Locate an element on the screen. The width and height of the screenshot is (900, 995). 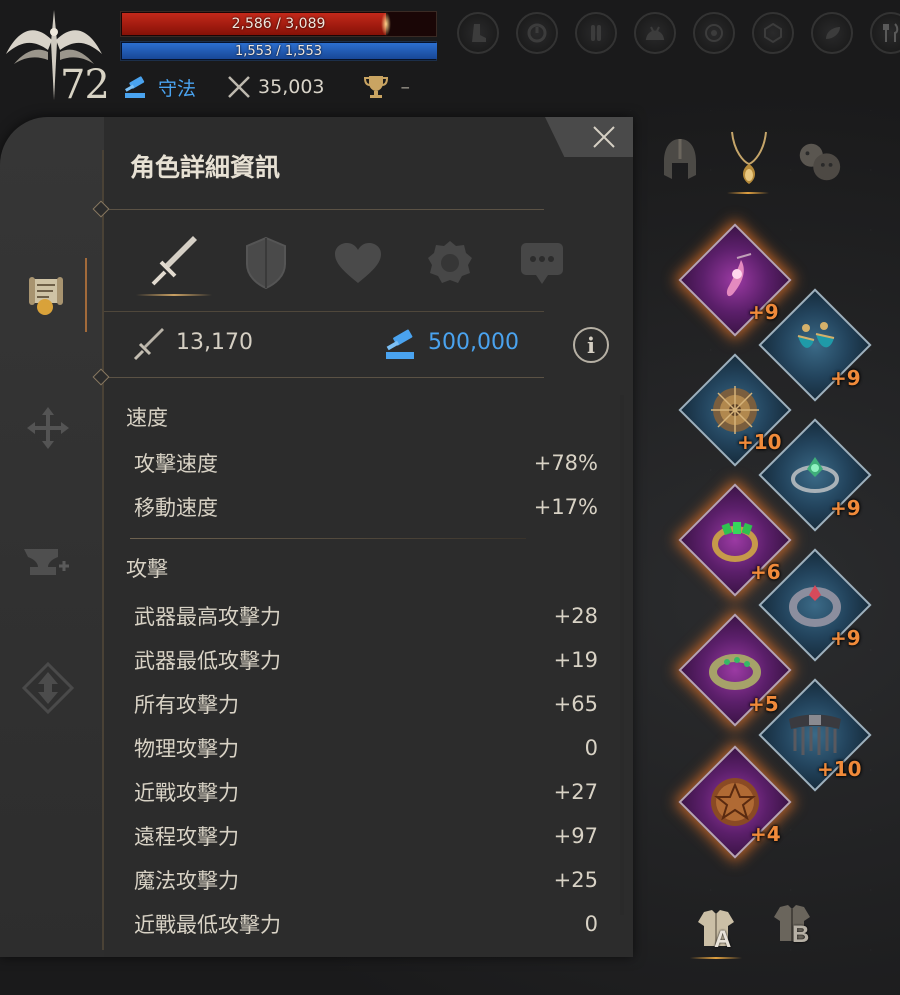
category-armor is located at coordinates (680, 160).